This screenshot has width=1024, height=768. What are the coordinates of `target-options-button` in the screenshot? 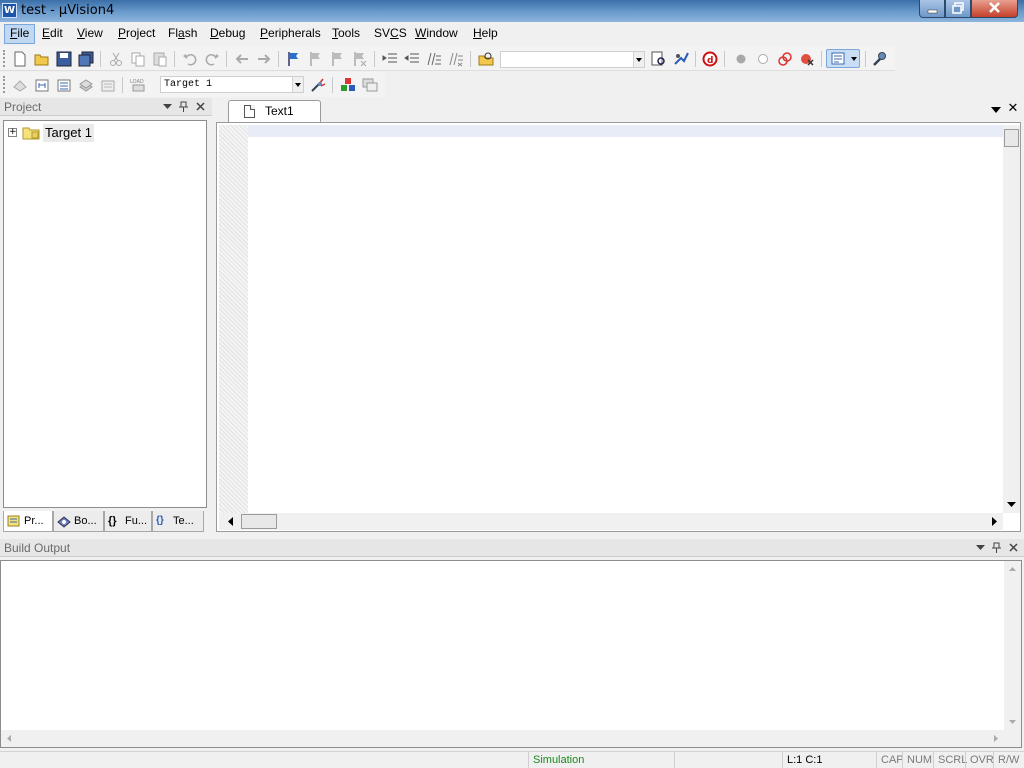 It's located at (318, 85).